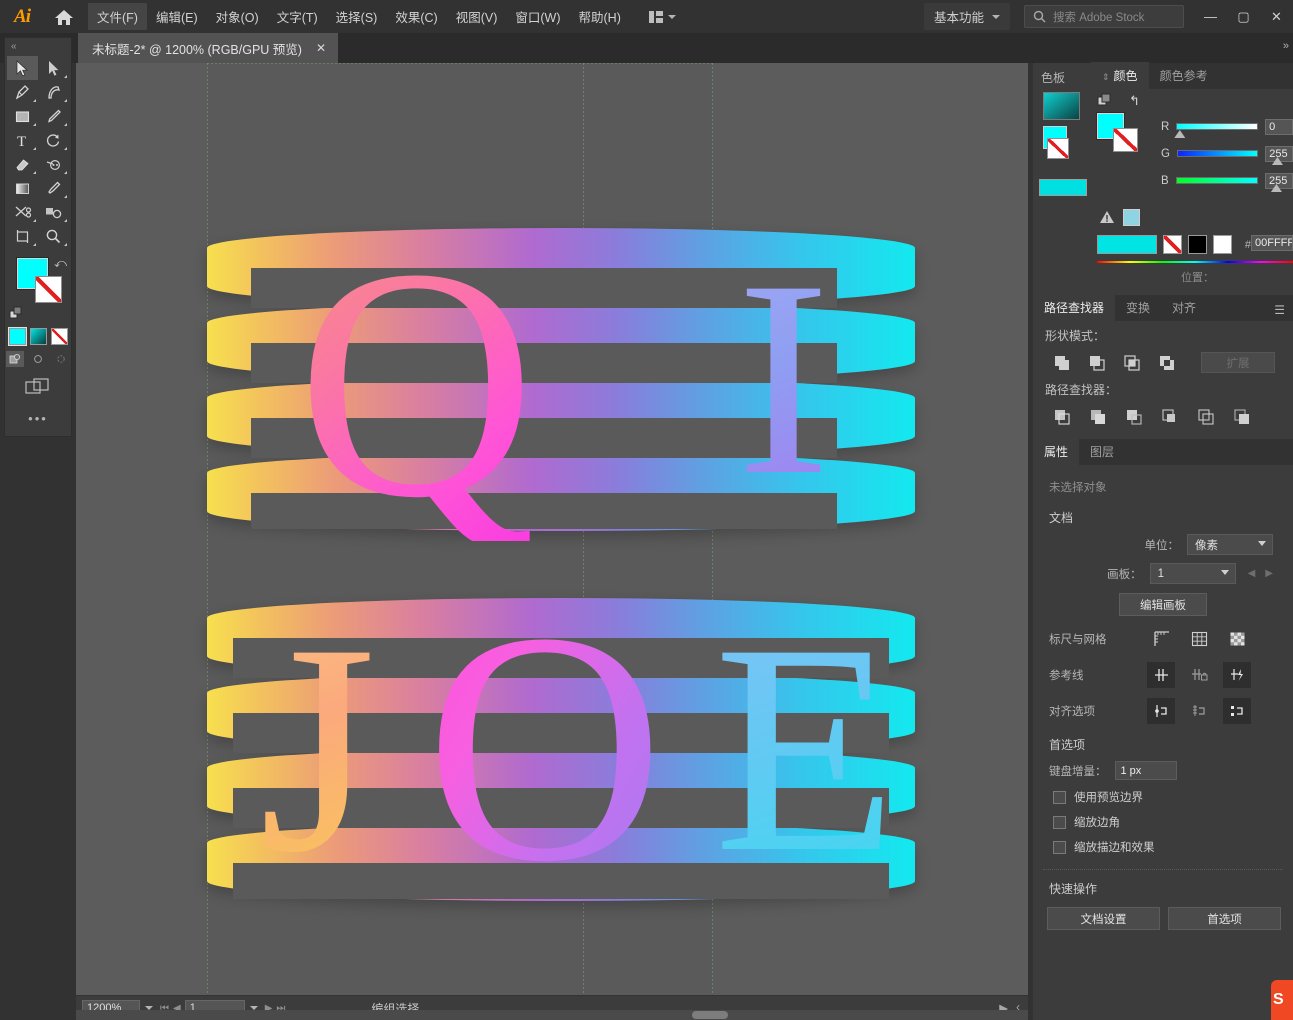 This screenshot has width=1293, height=1020. I want to click on color-mode-none-button, so click(59, 336).